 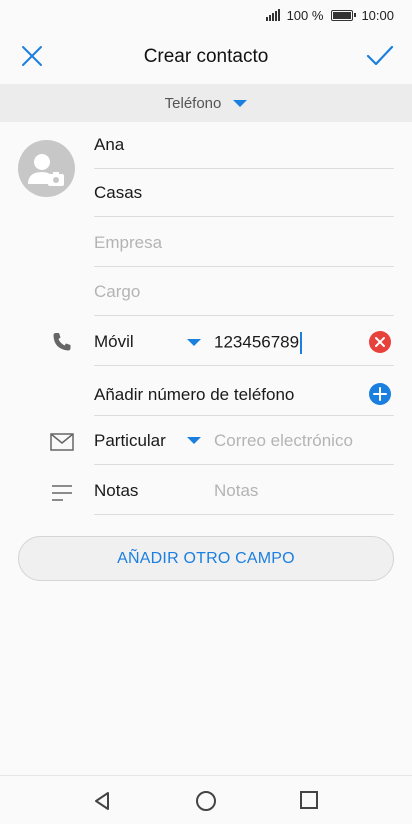 What do you see at coordinates (62, 442) in the screenshot?
I see `mail-icon` at bounding box center [62, 442].